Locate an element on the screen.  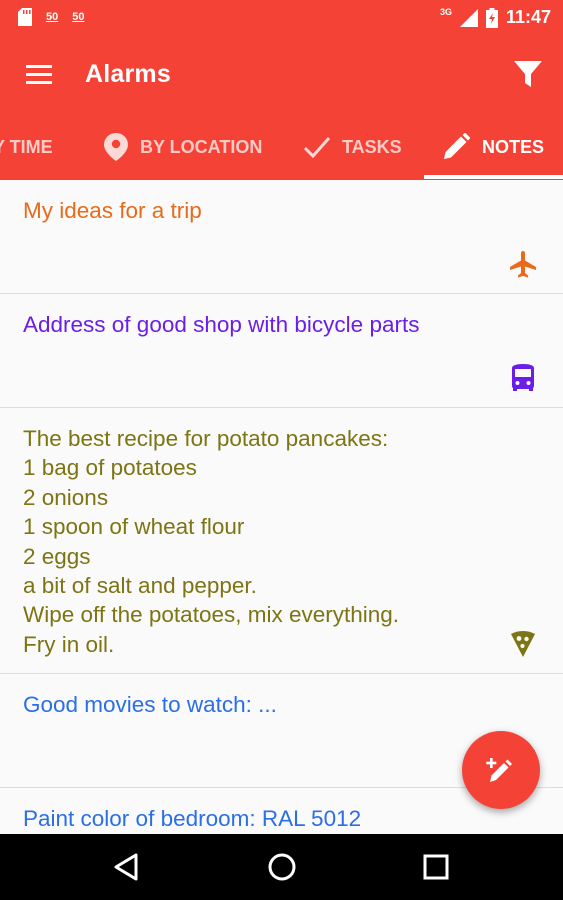
note-text: My ideas for a trip is located at coordinates (112, 210).